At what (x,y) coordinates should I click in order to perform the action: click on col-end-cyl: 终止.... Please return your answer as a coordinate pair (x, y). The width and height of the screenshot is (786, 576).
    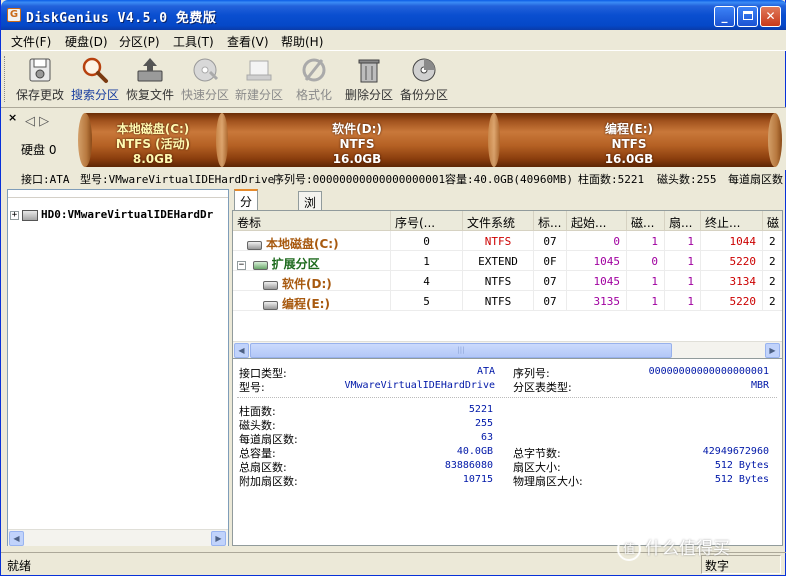
    Looking at the image, I should click on (732, 221).